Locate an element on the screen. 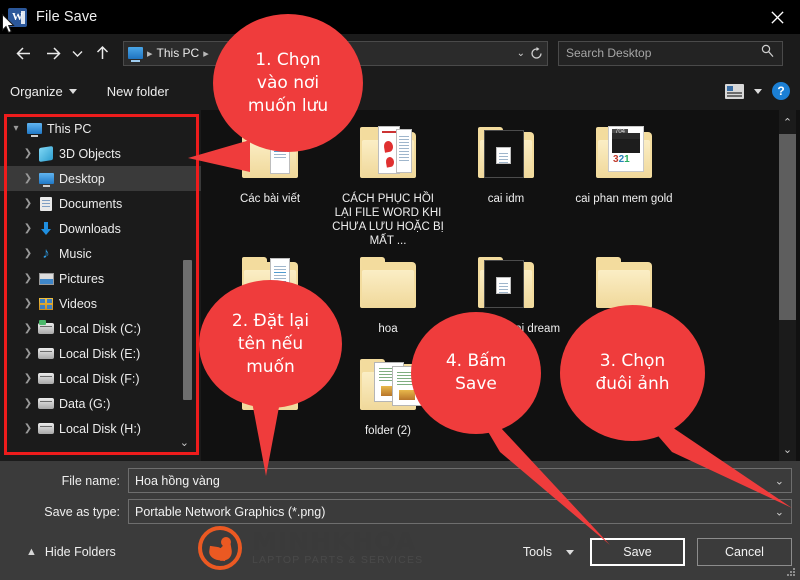  videos-icon is located at coordinates (46, 303).